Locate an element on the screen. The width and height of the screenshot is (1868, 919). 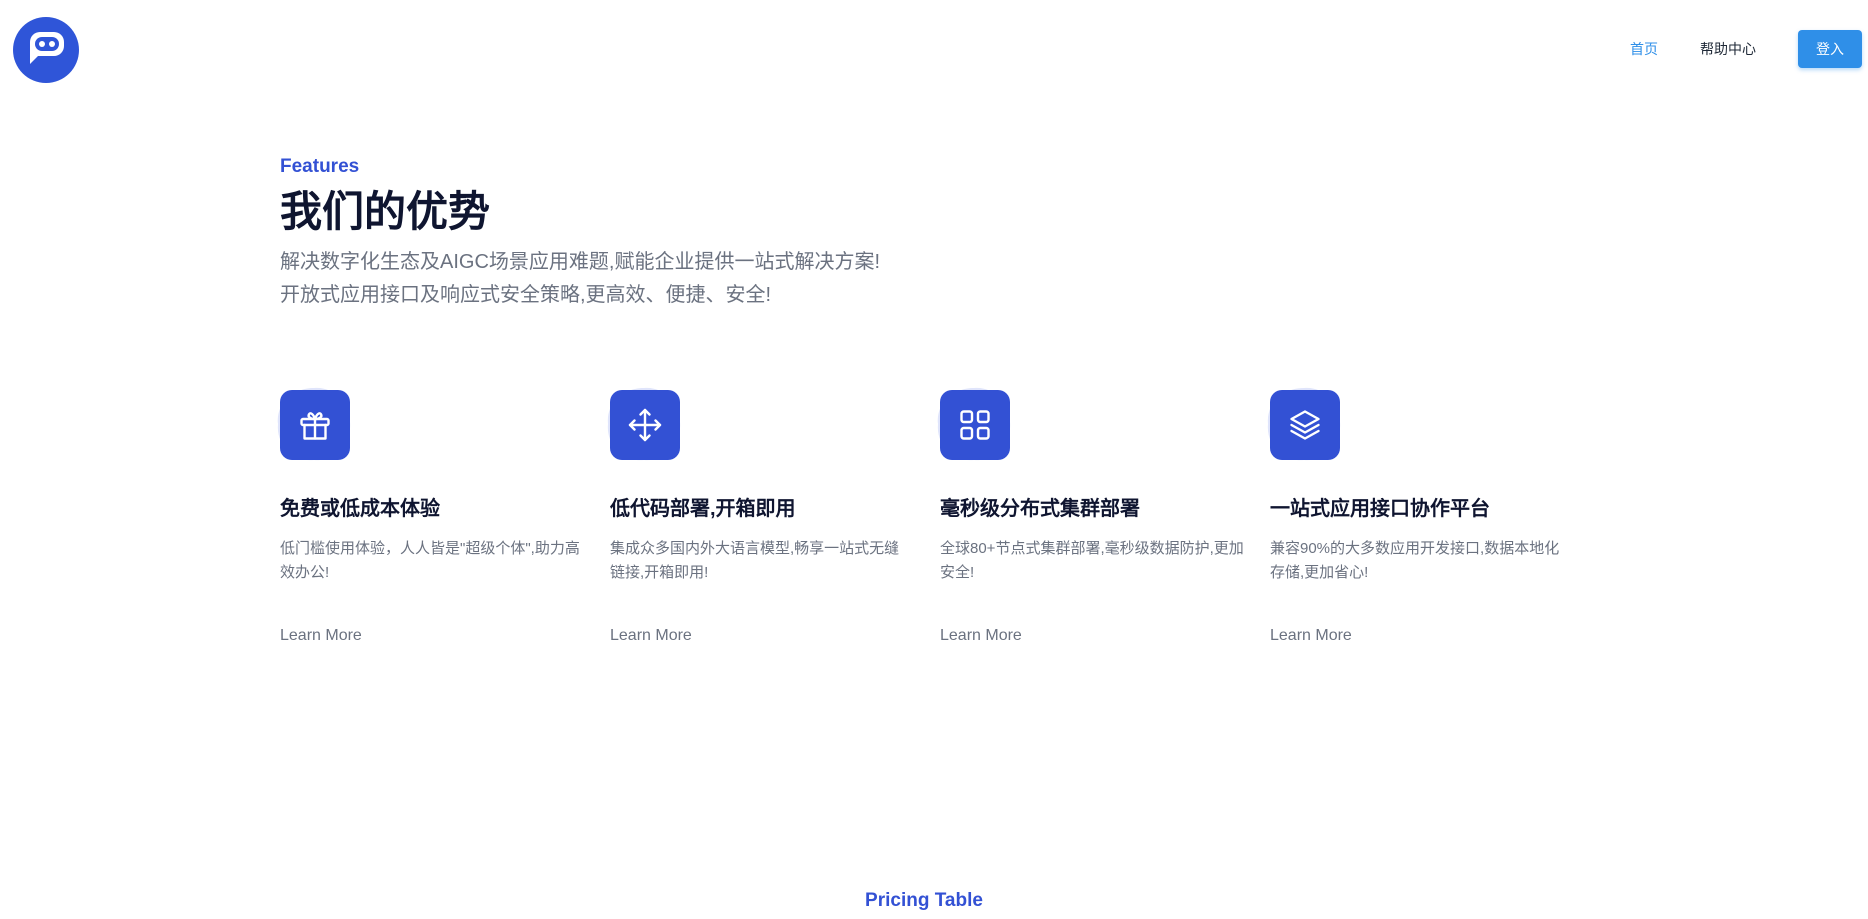
gift-icon is located at coordinates (315, 426).